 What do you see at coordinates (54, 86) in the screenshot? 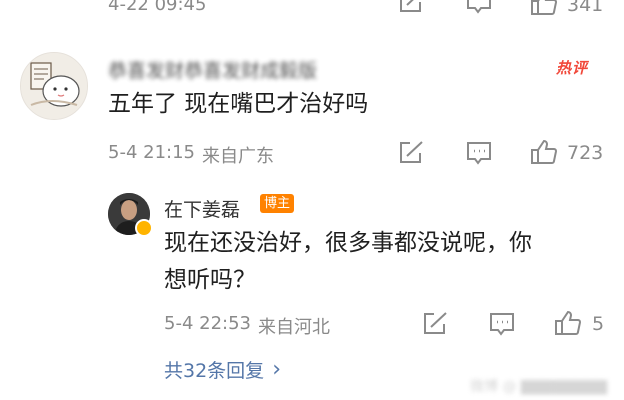
I see `avatar` at bounding box center [54, 86].